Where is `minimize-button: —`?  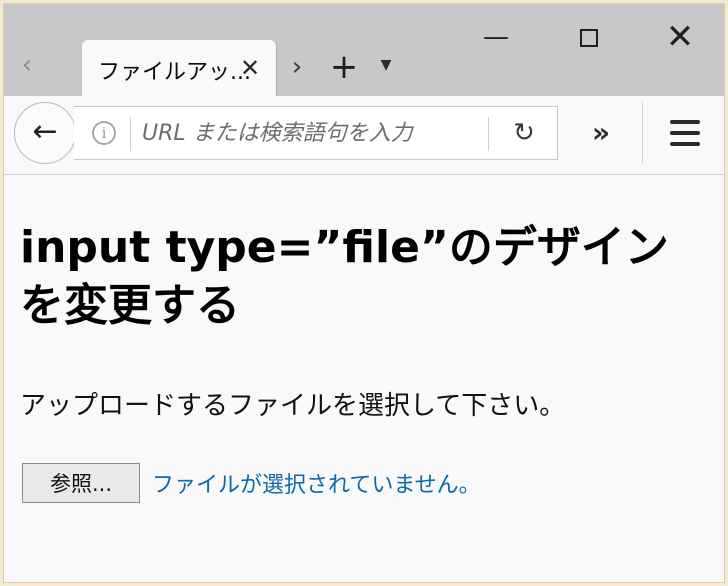
minimize-button: — is located at coordinates (496, 37).